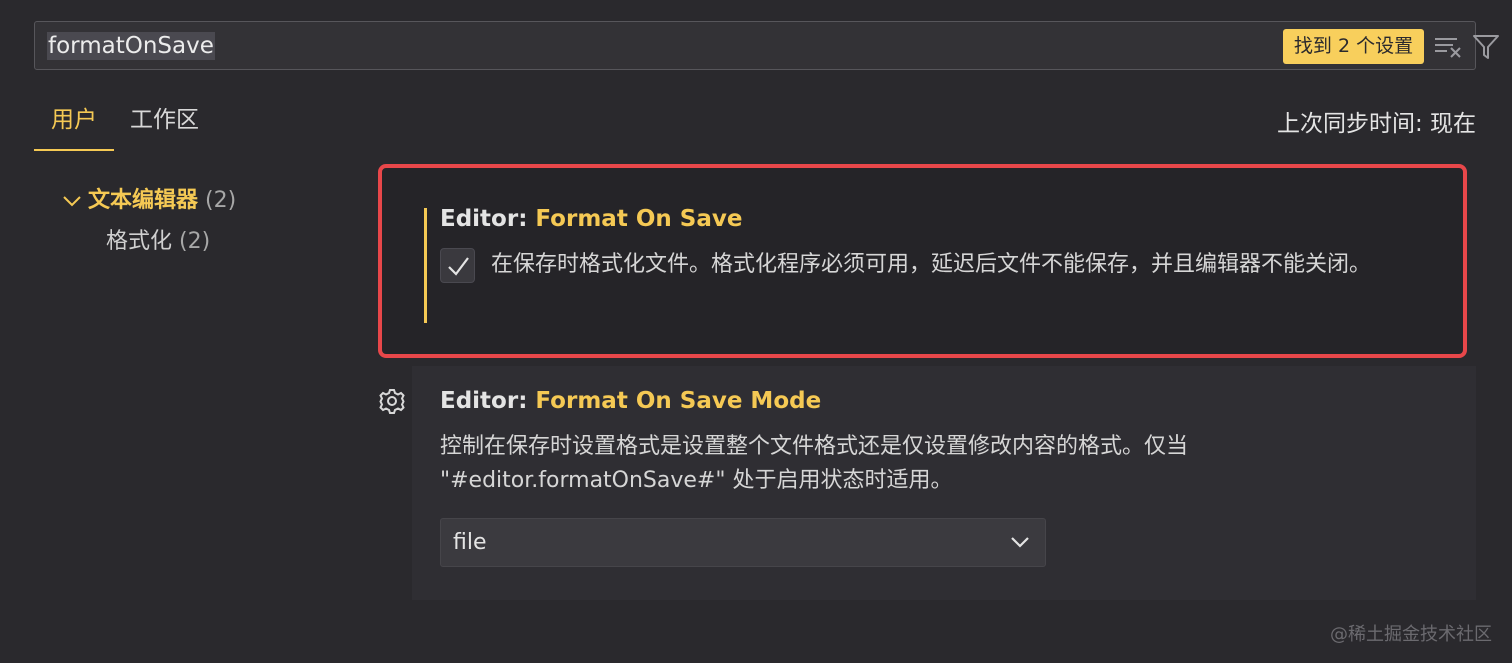  Describe the element at coordinates (131, 46) in the screenshot. I see `search-input: formatOnSave` at that location.